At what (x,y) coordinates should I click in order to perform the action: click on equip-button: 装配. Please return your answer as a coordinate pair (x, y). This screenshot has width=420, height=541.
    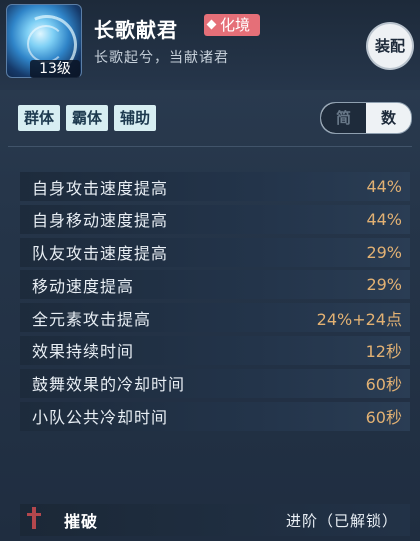
    Looking at the image, I should click on (390, 46).